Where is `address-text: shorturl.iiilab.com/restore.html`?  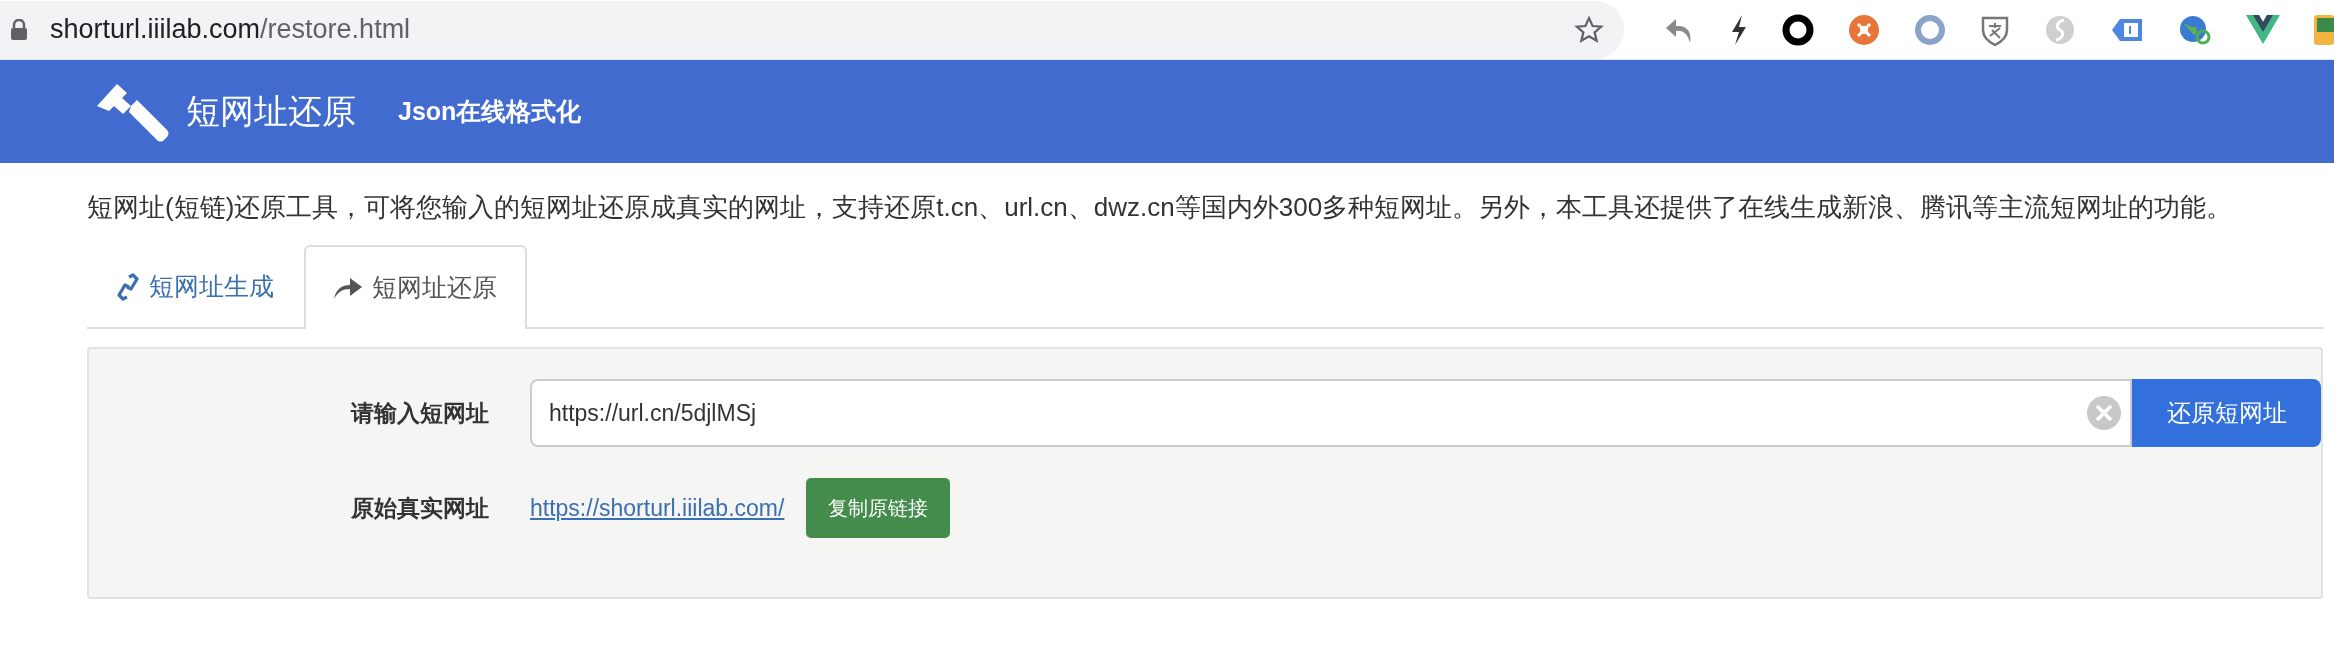 address-text: shorturl.iiilab.com/restore.html is located at coordinates (230, 30).